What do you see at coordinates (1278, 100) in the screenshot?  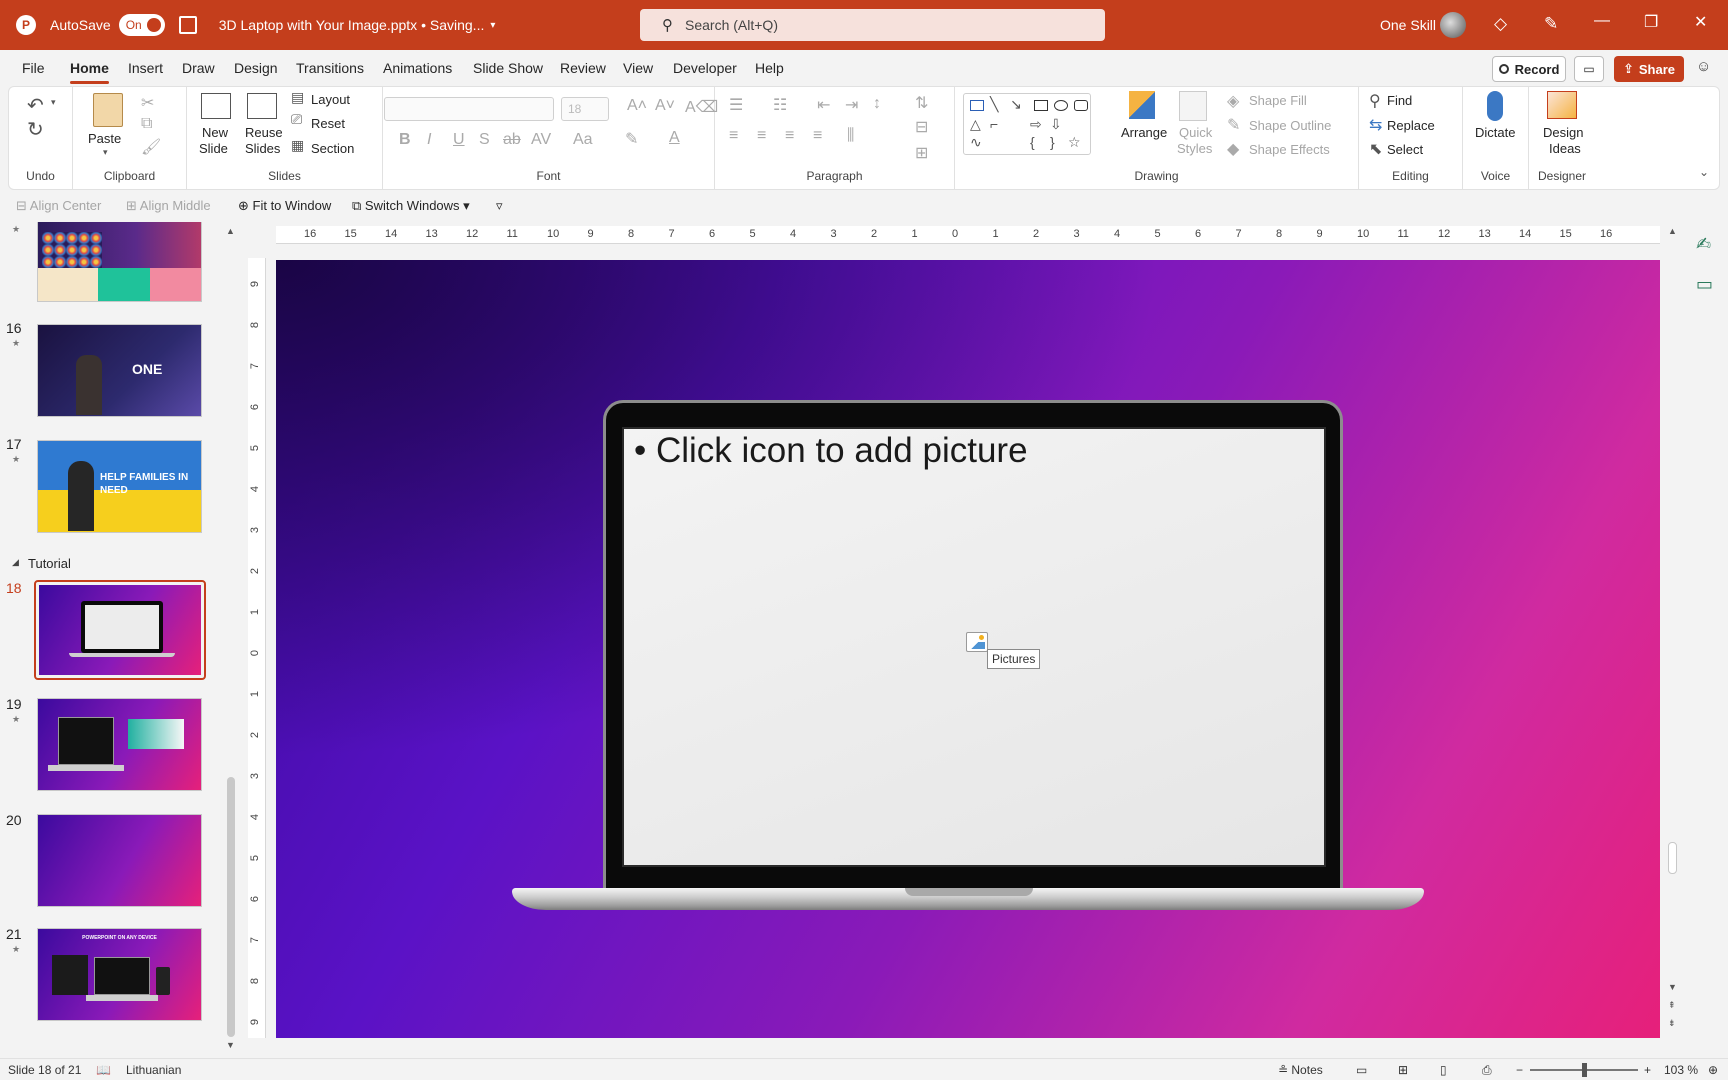 I see `shape-fill-button: Shape Fill` at bounding box center [1278, 100].